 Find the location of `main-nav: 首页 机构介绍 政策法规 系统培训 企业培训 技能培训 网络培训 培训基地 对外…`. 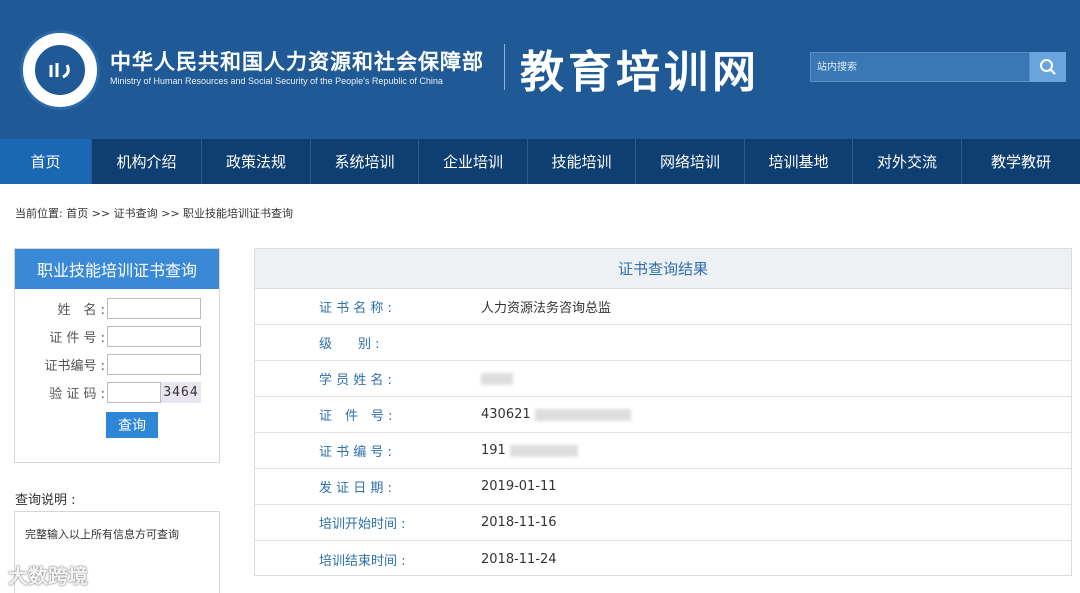

main-nav: 首页 机构介绍 政策法规 系统培训 企业培训 技能培训 网络培训 培训基地 对外… is located at coordinates (540, 161).